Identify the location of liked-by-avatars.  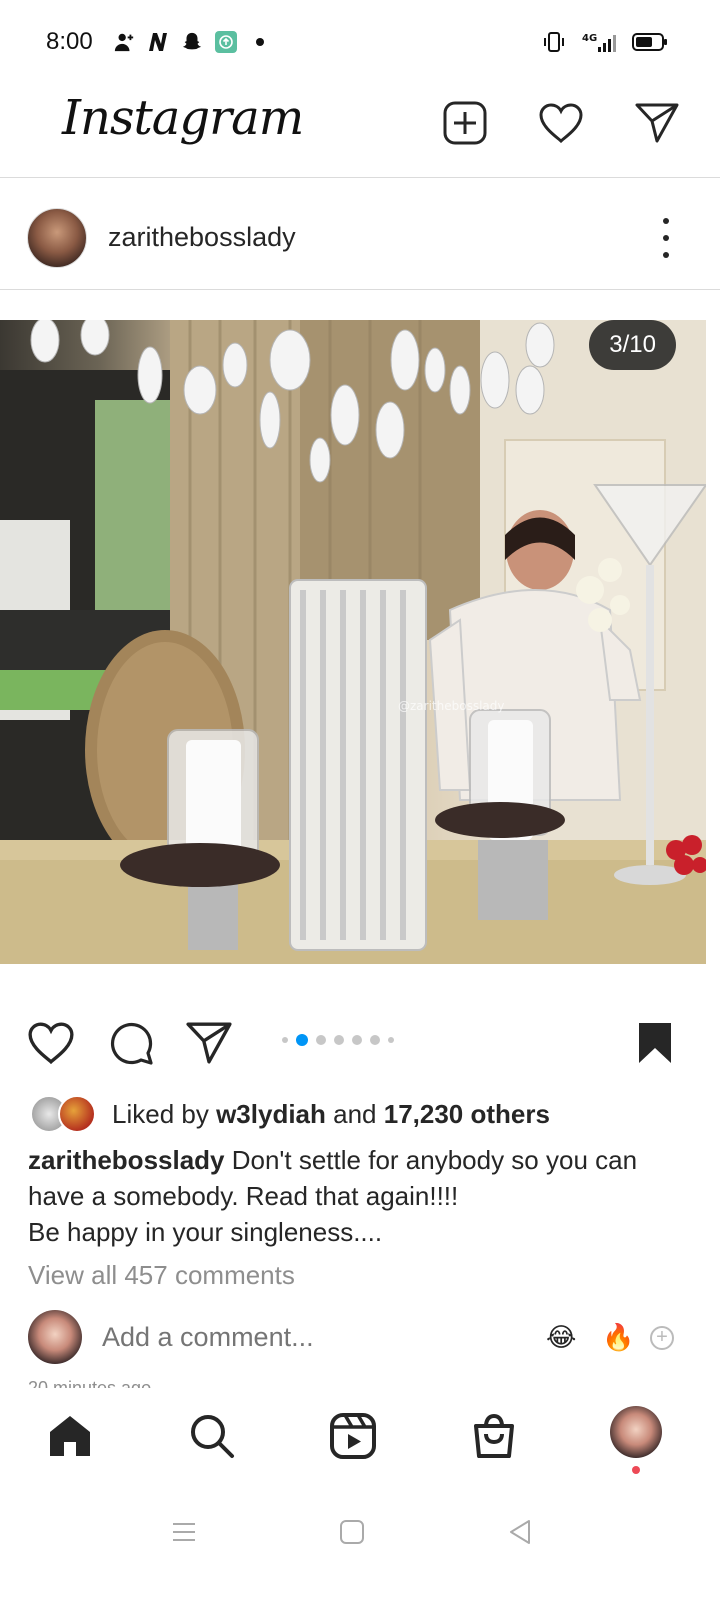
(66, 1114).